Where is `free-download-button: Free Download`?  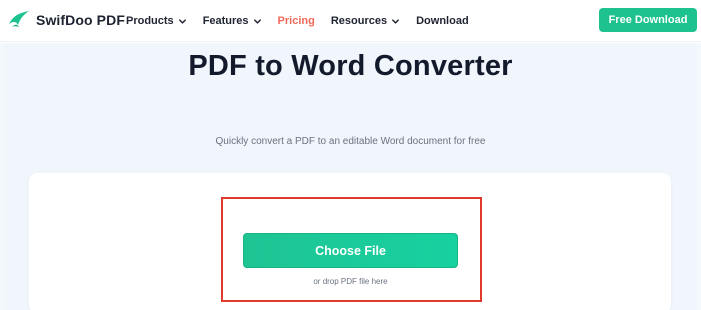
free-download-button: Free Download is located at coordinates (648, 20).